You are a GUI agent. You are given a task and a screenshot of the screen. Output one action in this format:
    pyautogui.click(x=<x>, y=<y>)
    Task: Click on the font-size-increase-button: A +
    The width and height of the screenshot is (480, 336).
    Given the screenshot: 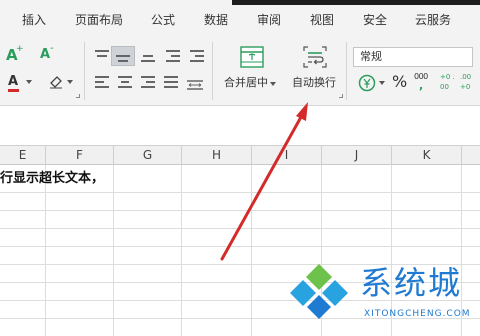 What is the action you would take?
    pyautogui.click(x=15, y=54)
    